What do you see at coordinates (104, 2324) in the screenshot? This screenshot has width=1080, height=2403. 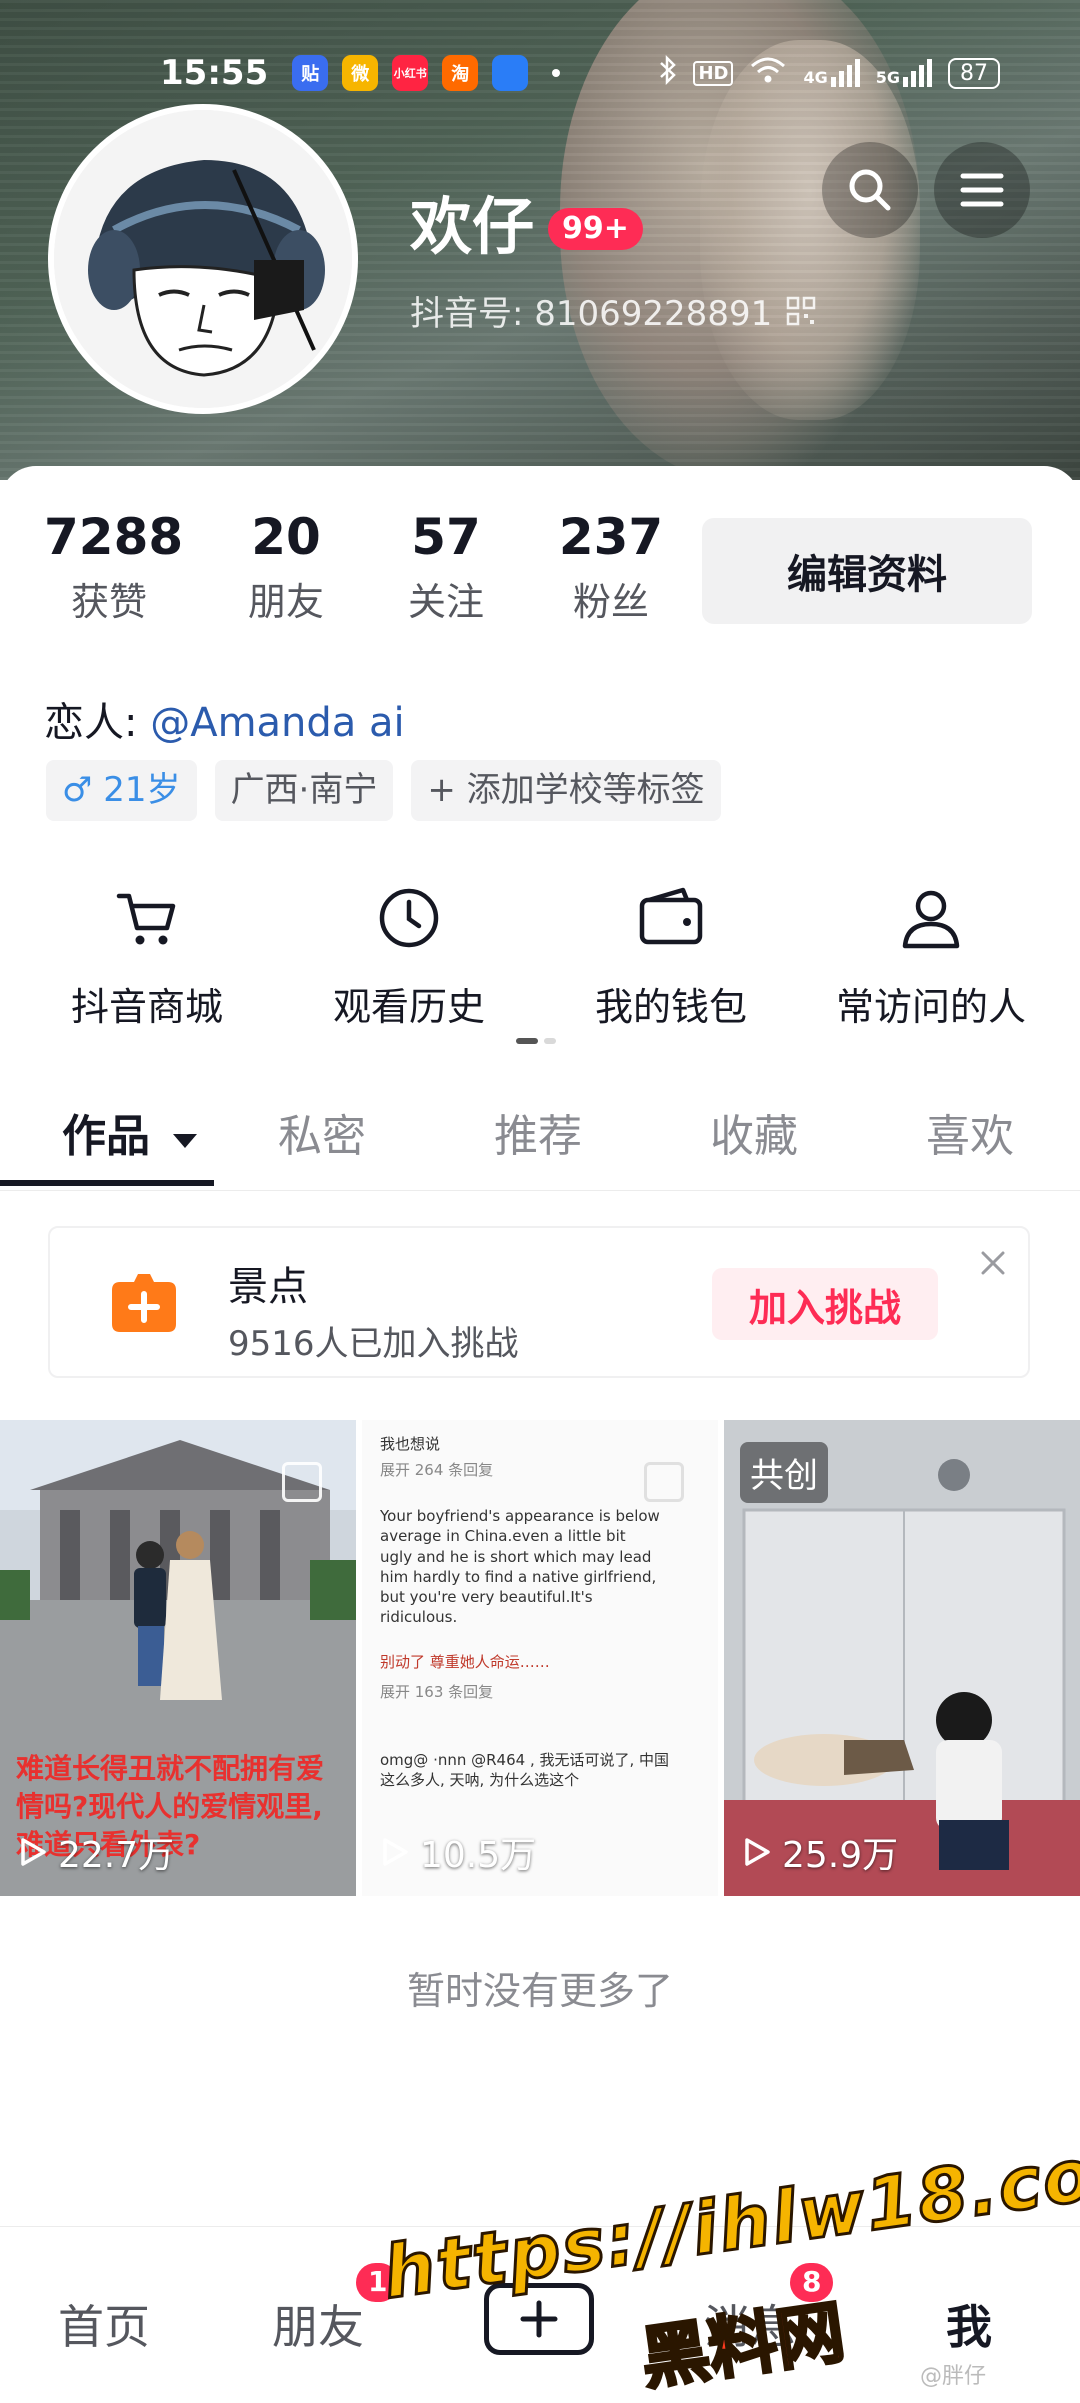 I see `nav-home: 首页` at bounding box center [104, 2324].